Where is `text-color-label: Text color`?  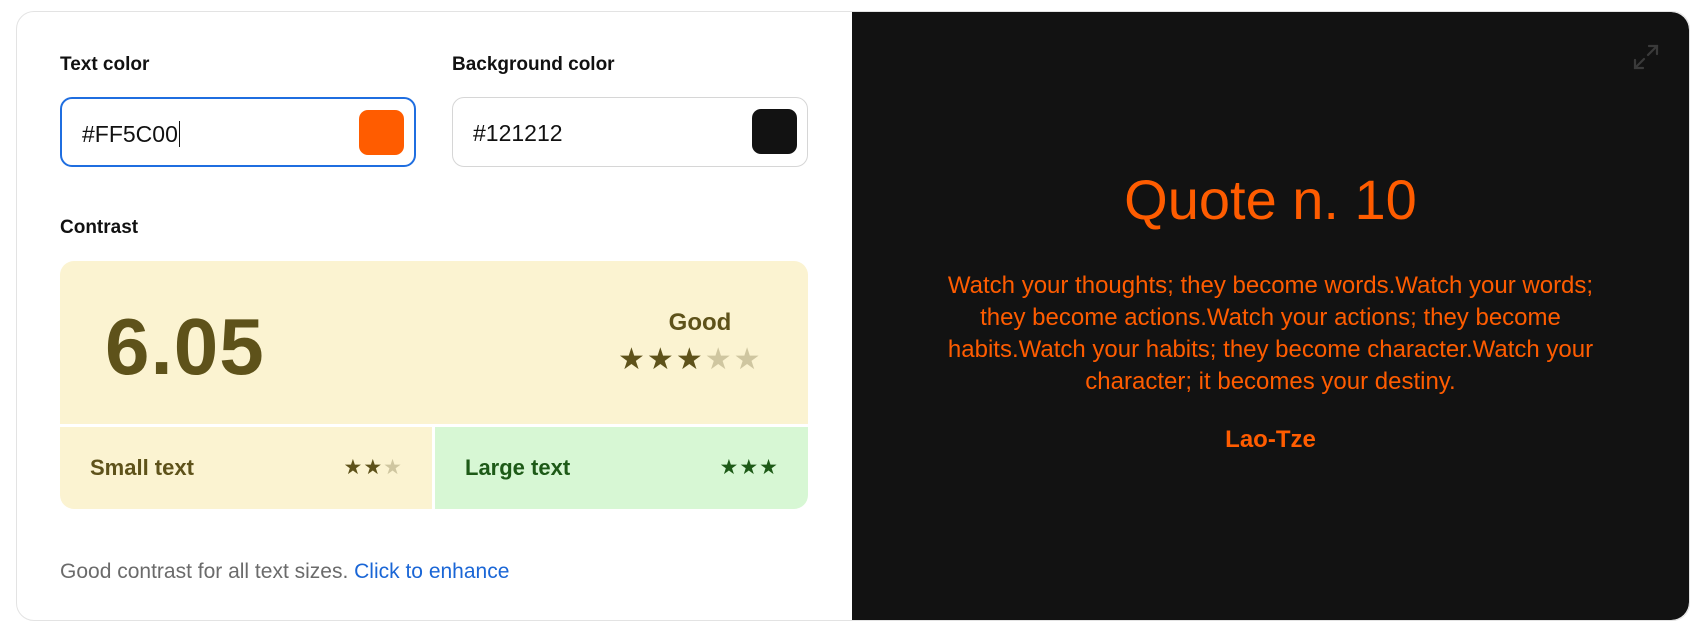 text-color-label: Text color is located at coordinates (105, 64).